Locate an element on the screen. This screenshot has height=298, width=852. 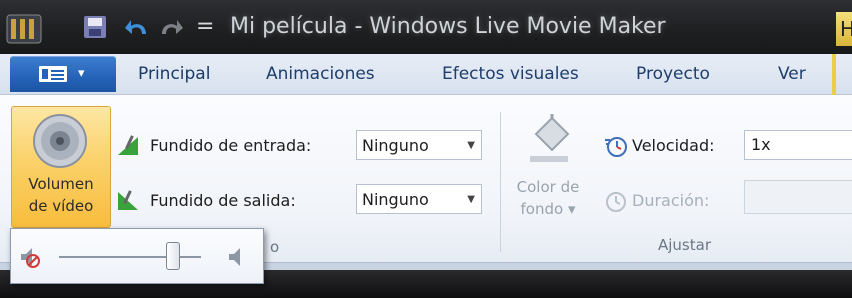
speaker-icon is located at coordinates (60, 141).